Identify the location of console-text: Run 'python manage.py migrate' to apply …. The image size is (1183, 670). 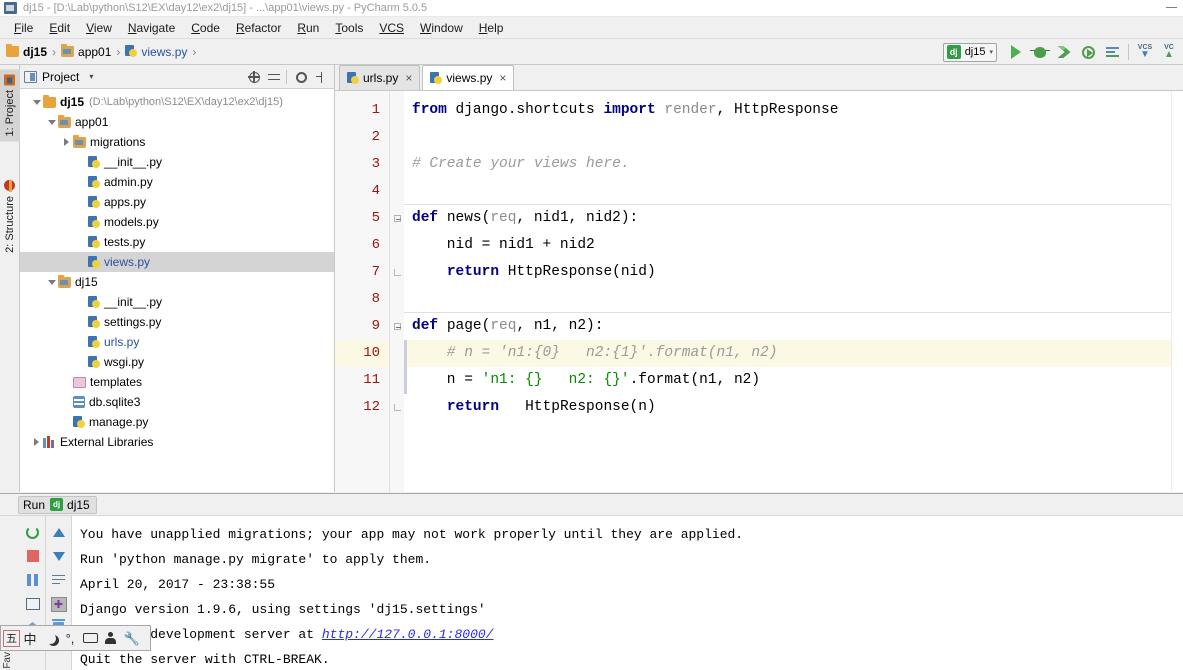
(256, 559).